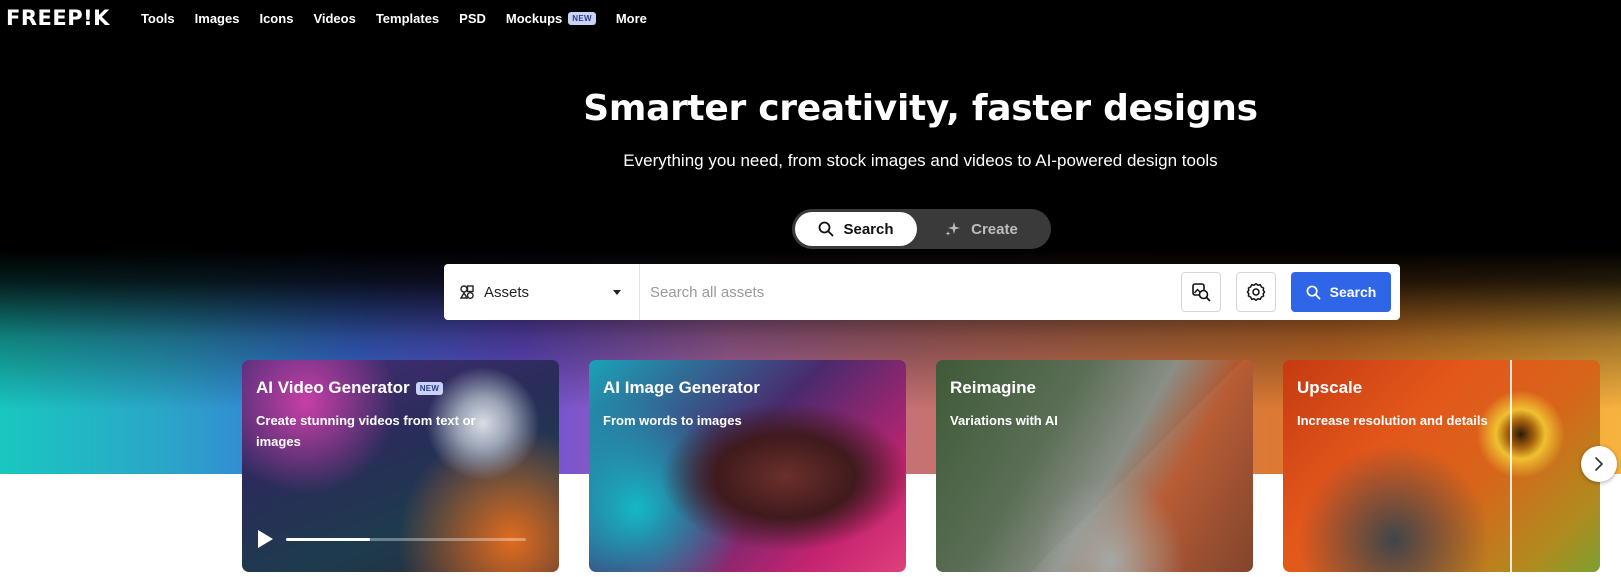 The height and width of the screenshot is (577, 1621). What do you see at coordinates (1511, 466) in the screenshot?
I see `upscale-compare-divider` at bounding box center [1511, 466].